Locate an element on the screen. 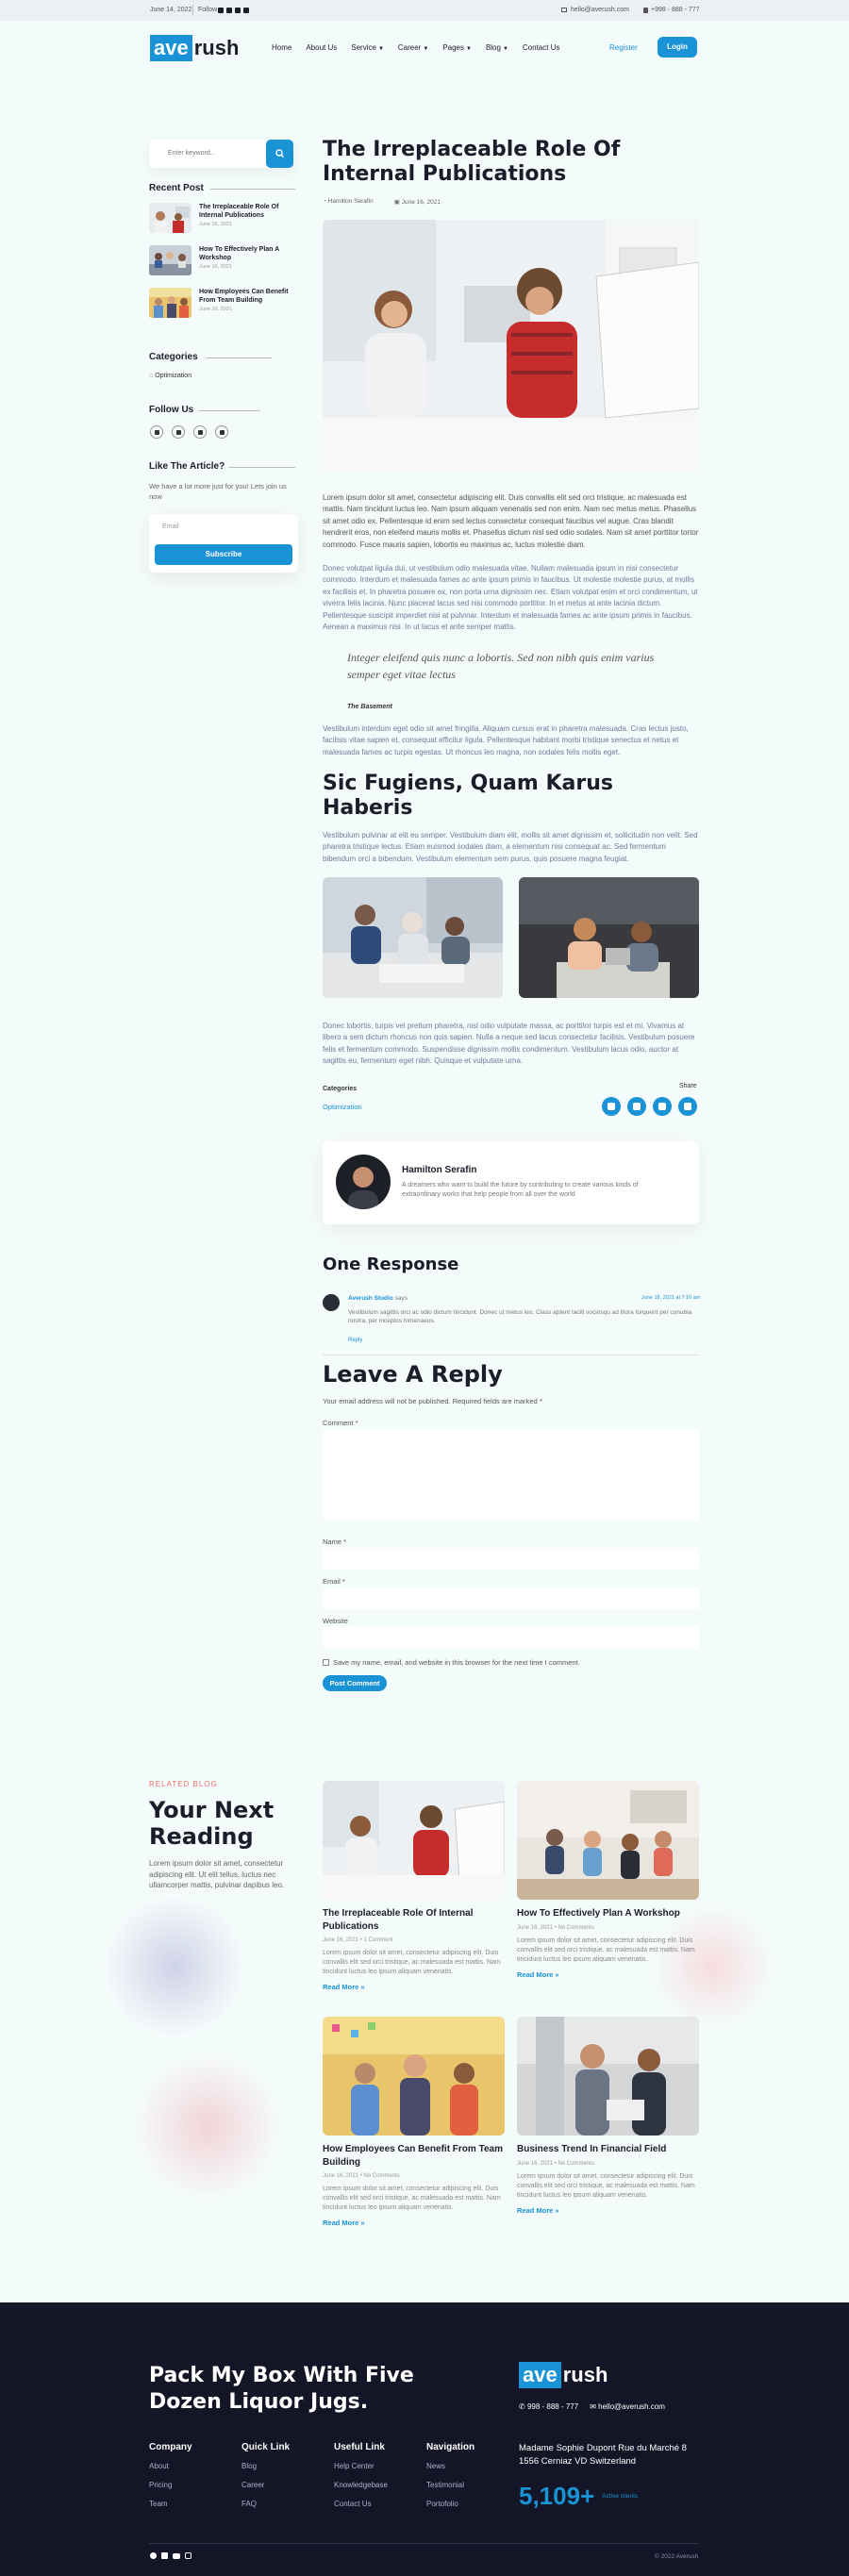 Image resolution: width=849 pixels, height=2576 pixels. article-author: ◔ Hamilton Serafin is located at coordinates (348, 202).